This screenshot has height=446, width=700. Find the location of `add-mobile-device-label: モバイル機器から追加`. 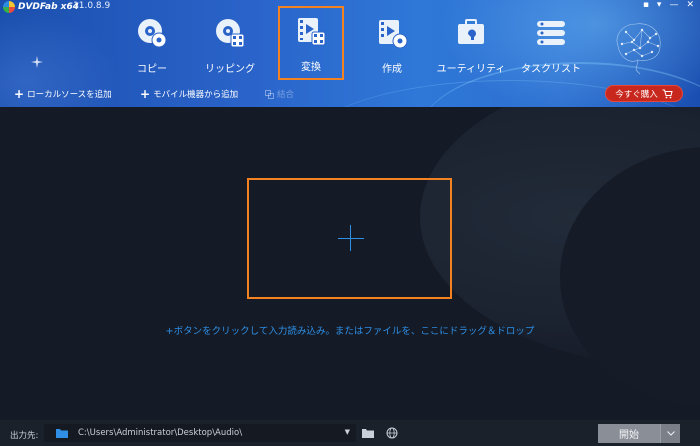

add-mobile-device-label: モバイル機器から追加 is located at coordinates (196, 95).